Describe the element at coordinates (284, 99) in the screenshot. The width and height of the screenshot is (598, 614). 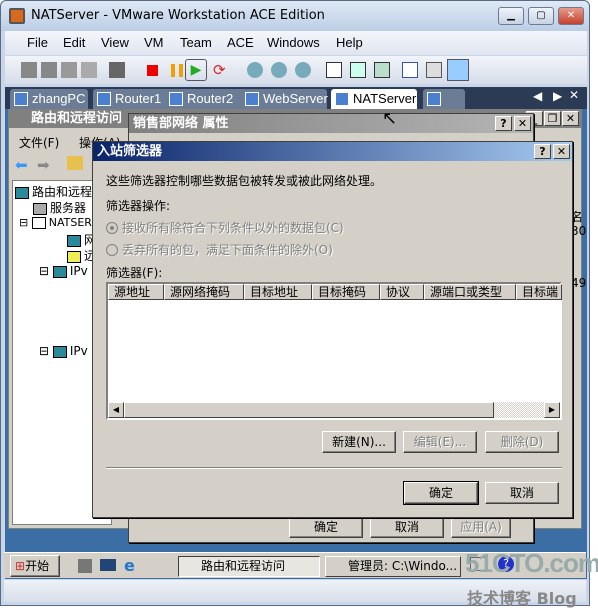
I see `tab-webserver: WebServer` at that location.